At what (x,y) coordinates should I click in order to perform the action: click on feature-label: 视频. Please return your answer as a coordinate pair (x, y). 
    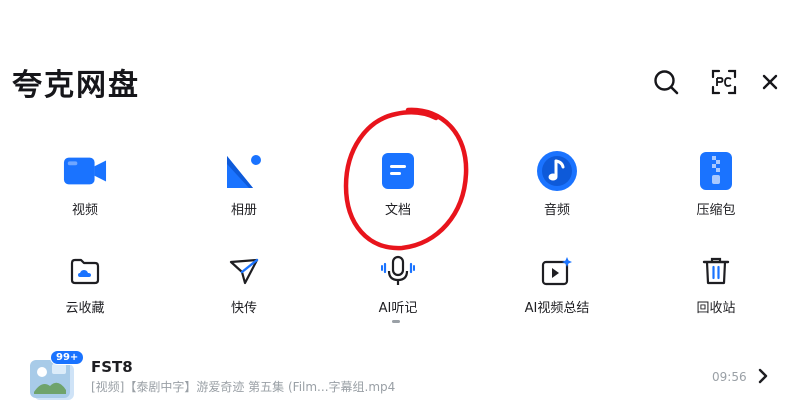
    Looking at the image, I should click on (84, 210).